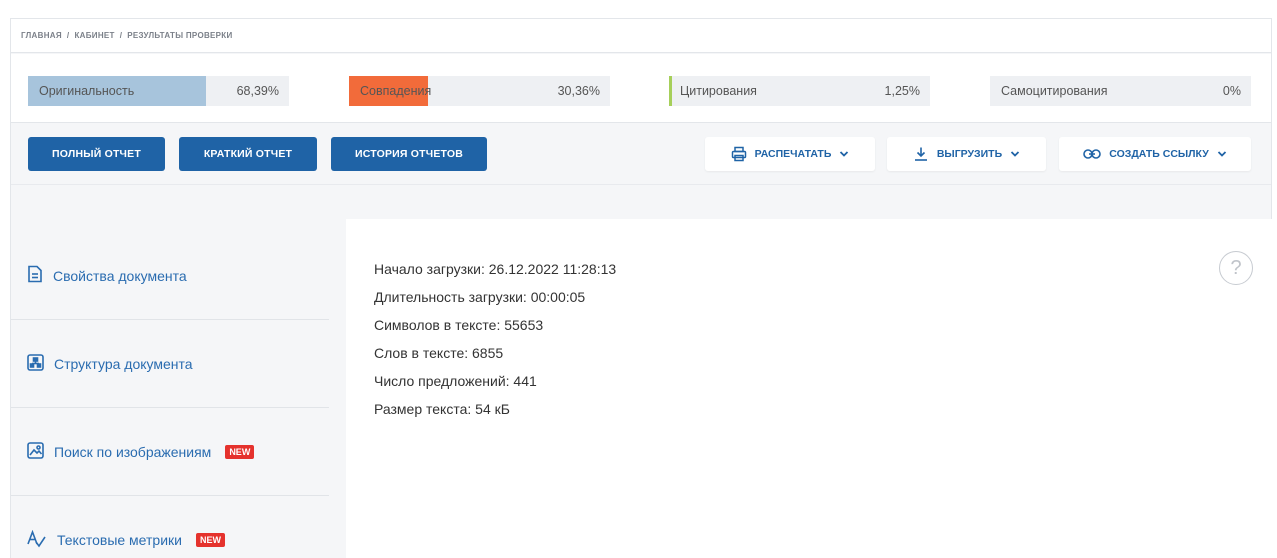 This screenshot has height=558, width=1277. What do you see at coordinates (409, 154) in the screenshot?
I see `report-history-button: ИСТОРИЯ ОТЧЕТОВ` at bounding box center [409, 154].